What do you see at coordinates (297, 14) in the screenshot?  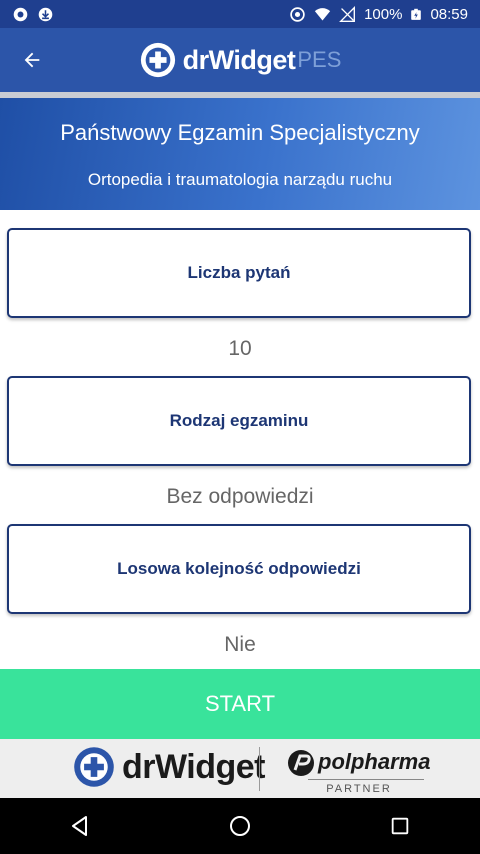 I see `data-saver-icon` at bounding box center [297, 14].